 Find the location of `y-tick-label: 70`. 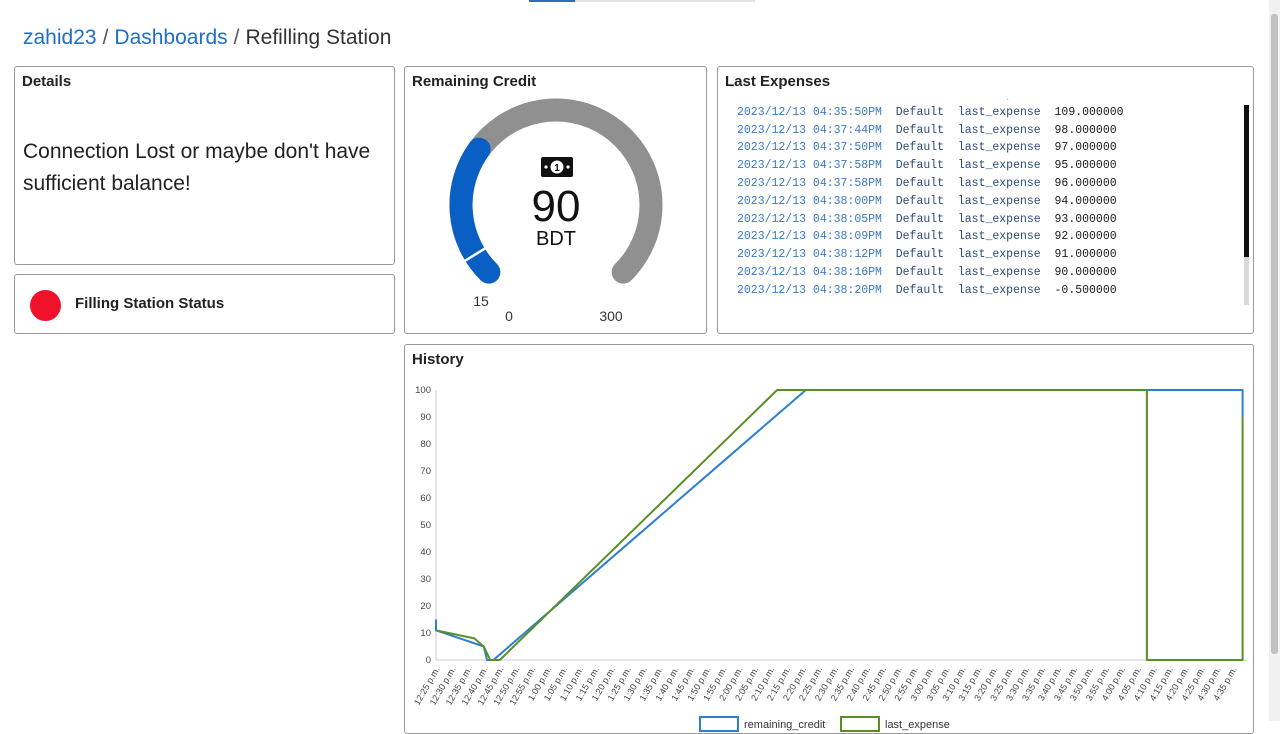

y-tick-label: 70 is located at coordinates (425, 471).